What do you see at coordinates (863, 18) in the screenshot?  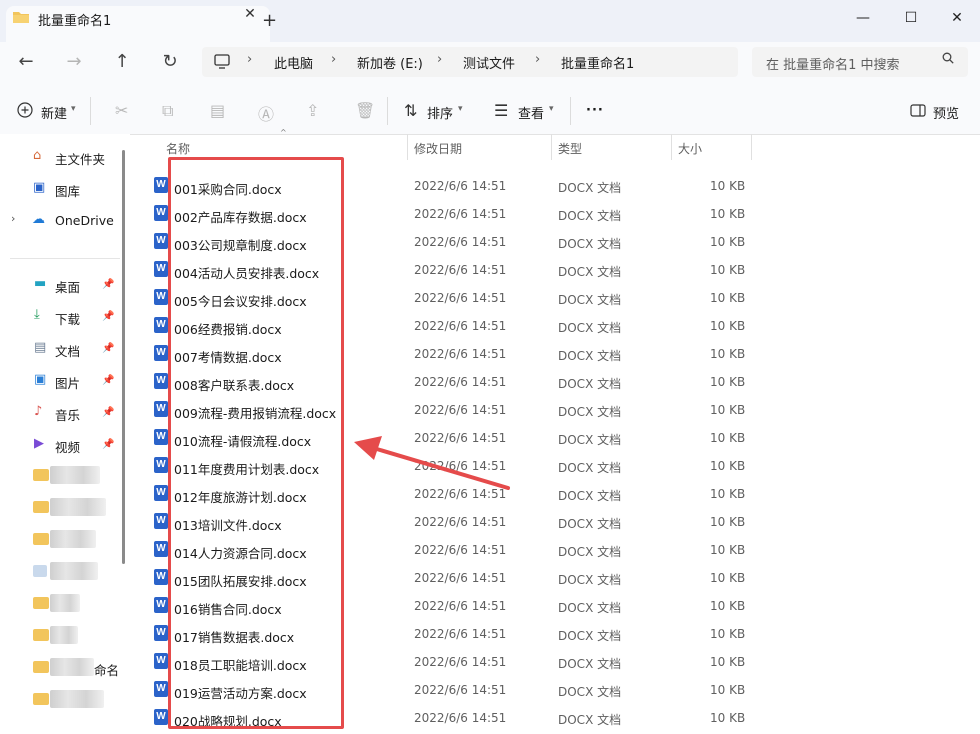 I see `minimize-button: —` at bounding box center [863, 18].